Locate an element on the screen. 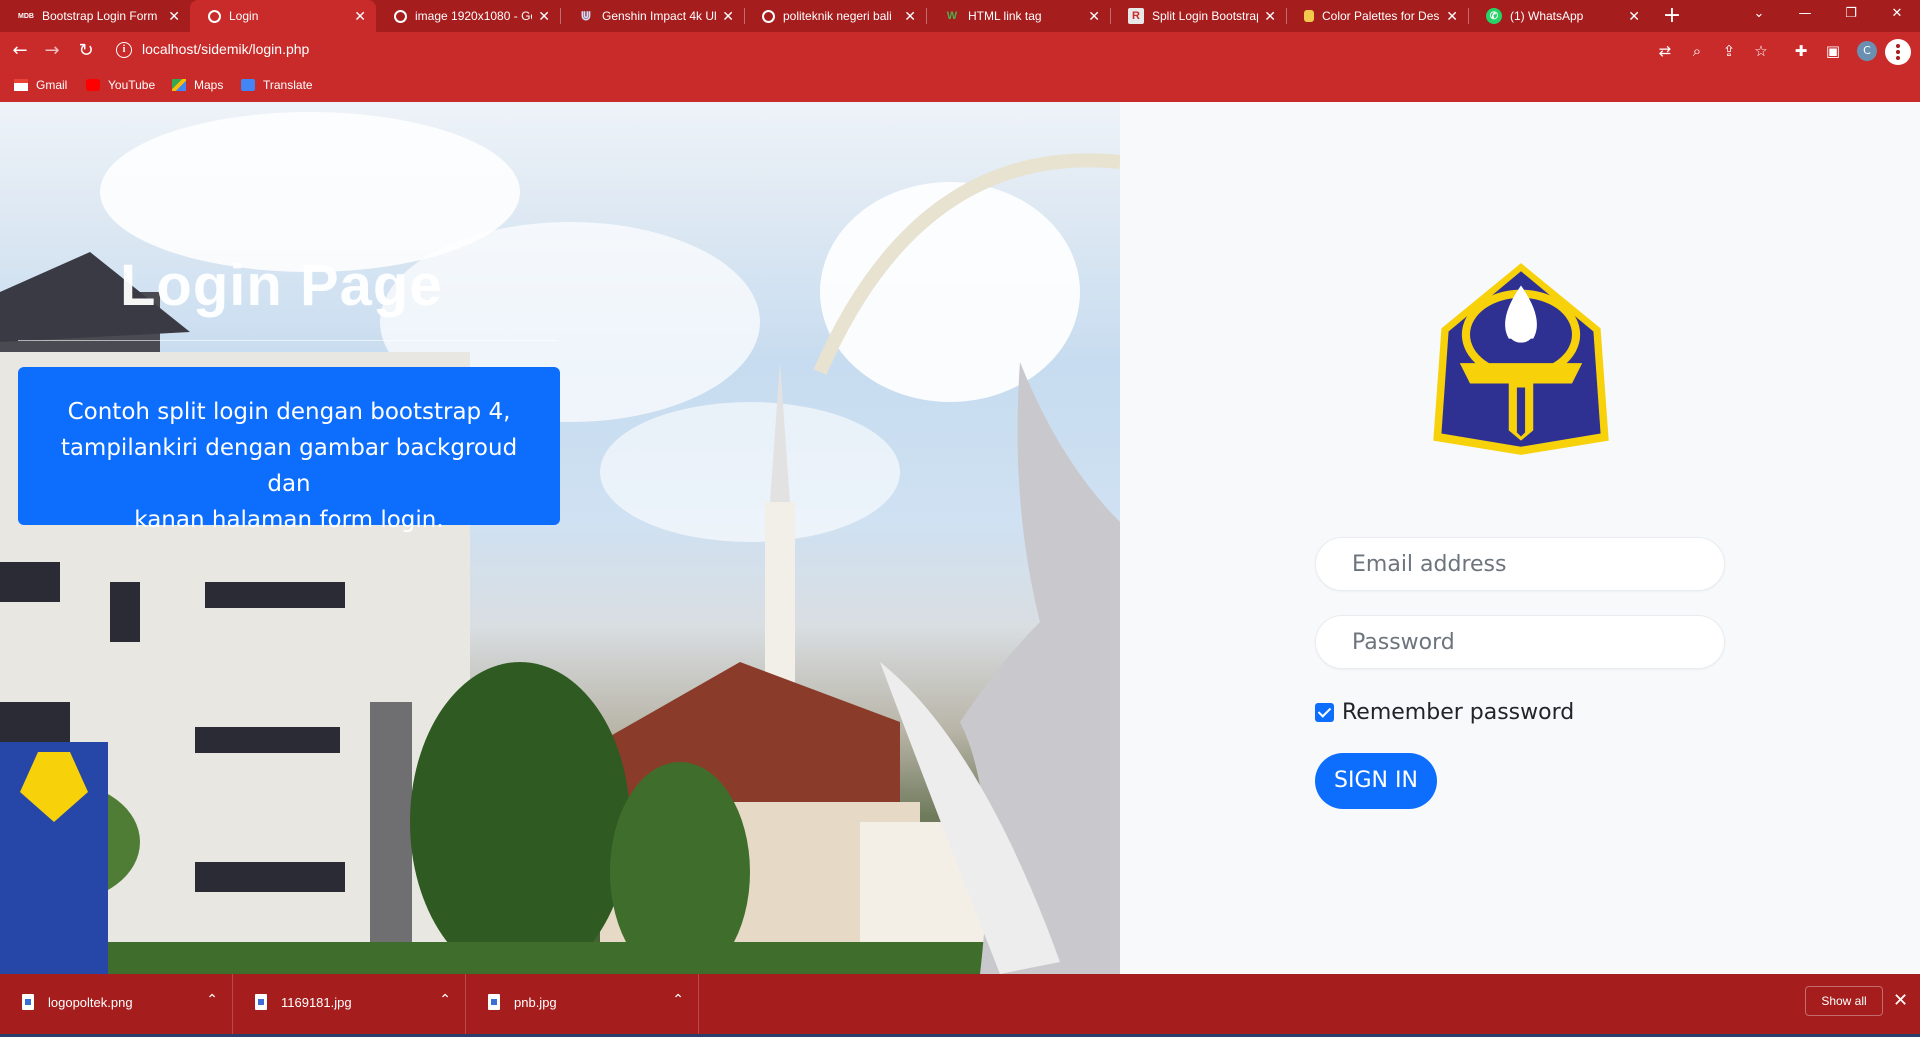 The height and width of the screenshot is (1037, 1920). youtube-icon is located at coordinates (93, 85).